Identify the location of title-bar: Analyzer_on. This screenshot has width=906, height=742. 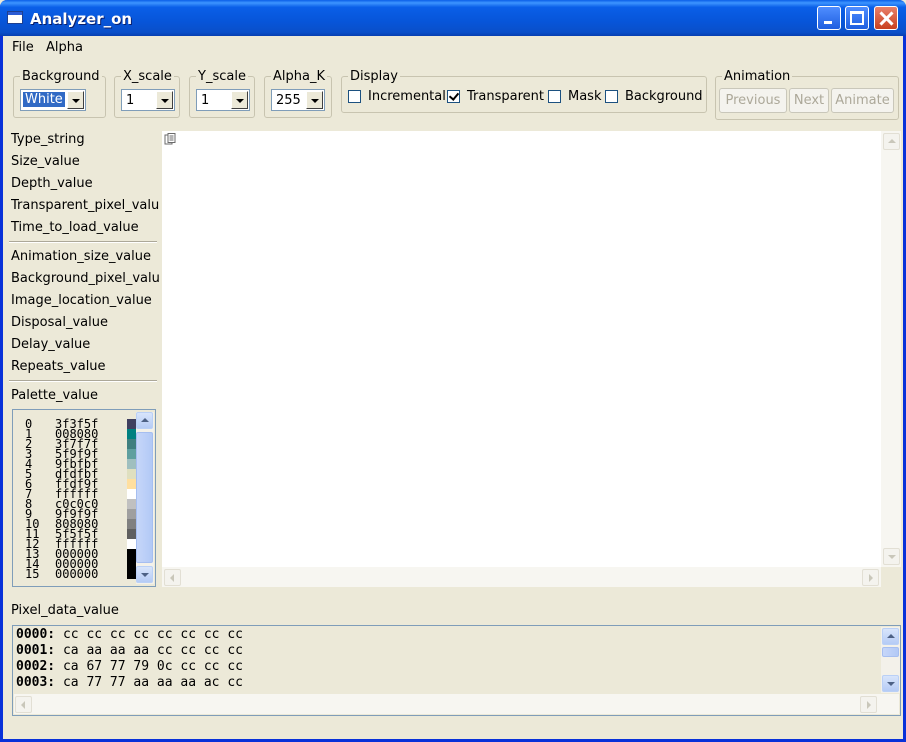
(453, 18).